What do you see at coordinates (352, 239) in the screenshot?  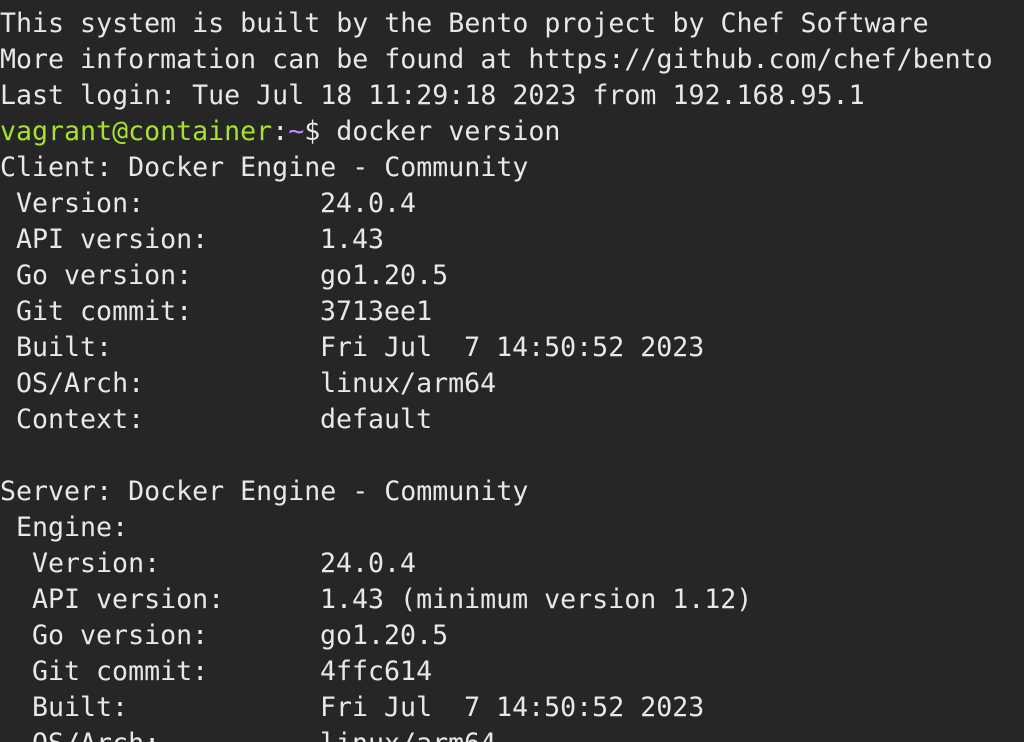 I see `field-value: 1.43` at bounding box center [352, 239].